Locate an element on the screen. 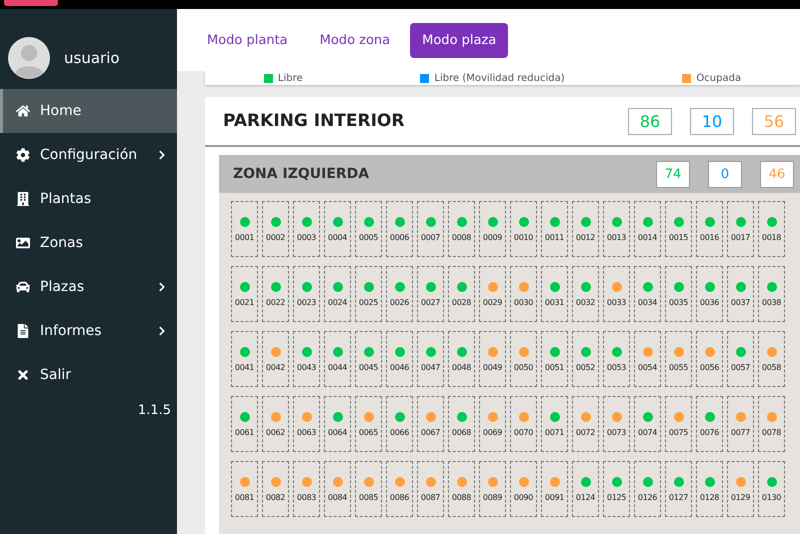 The width and height of the screenshot is (800, 534). parking-slot: 0009 is located at coordinates (492, 229).